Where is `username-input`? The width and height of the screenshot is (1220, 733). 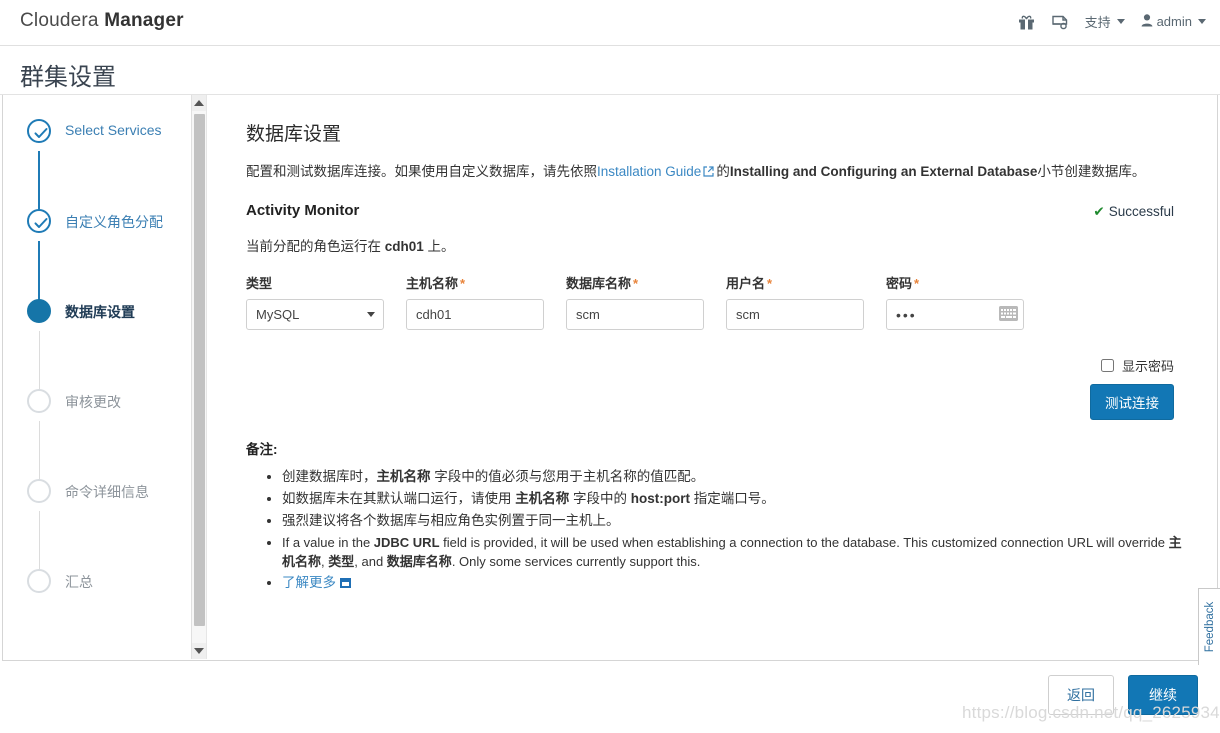 username-input is located at coordinates (795, 314).